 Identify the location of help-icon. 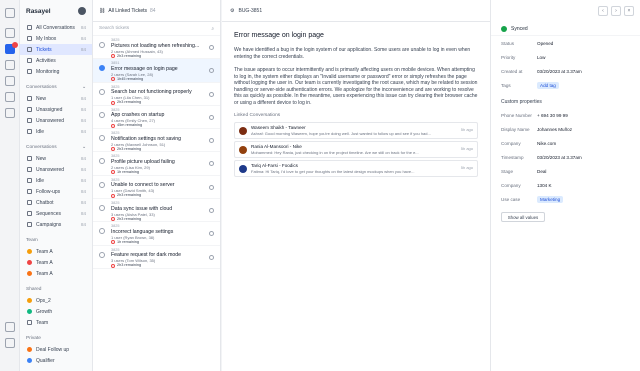
(10, 327).